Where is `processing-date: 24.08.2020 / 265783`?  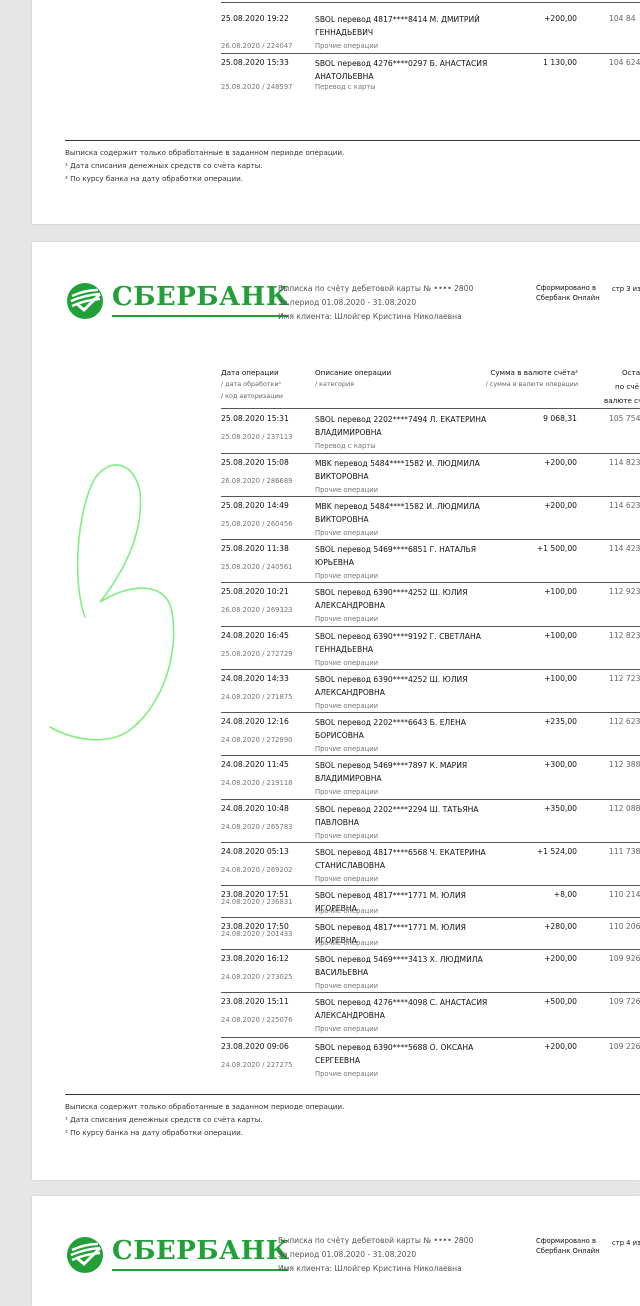 processing-date: 24.08.2020 / 265783 is located at coordinates (257, 827).